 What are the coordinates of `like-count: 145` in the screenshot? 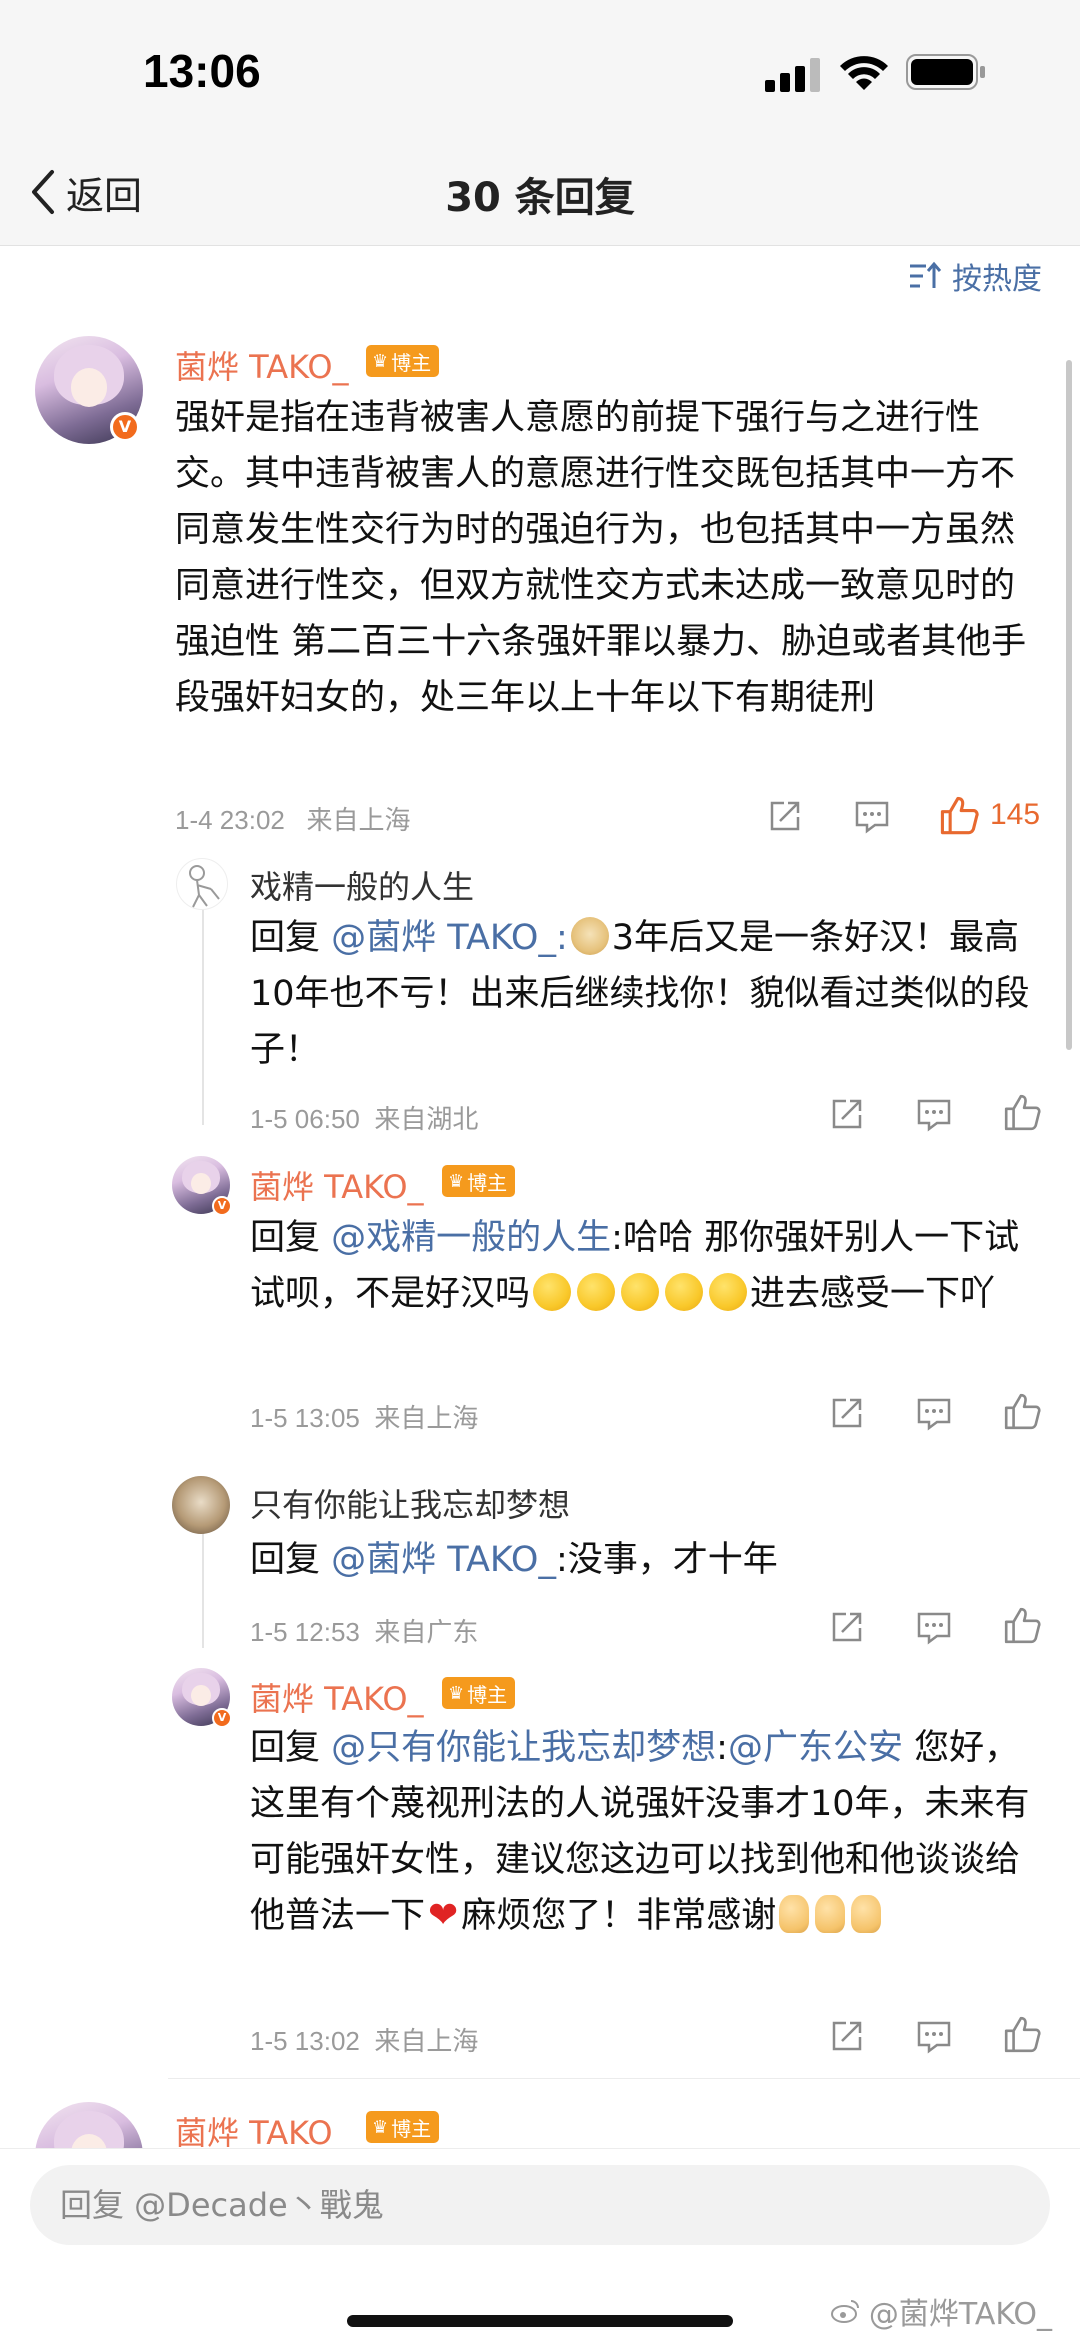 It's located at (1015, 814).